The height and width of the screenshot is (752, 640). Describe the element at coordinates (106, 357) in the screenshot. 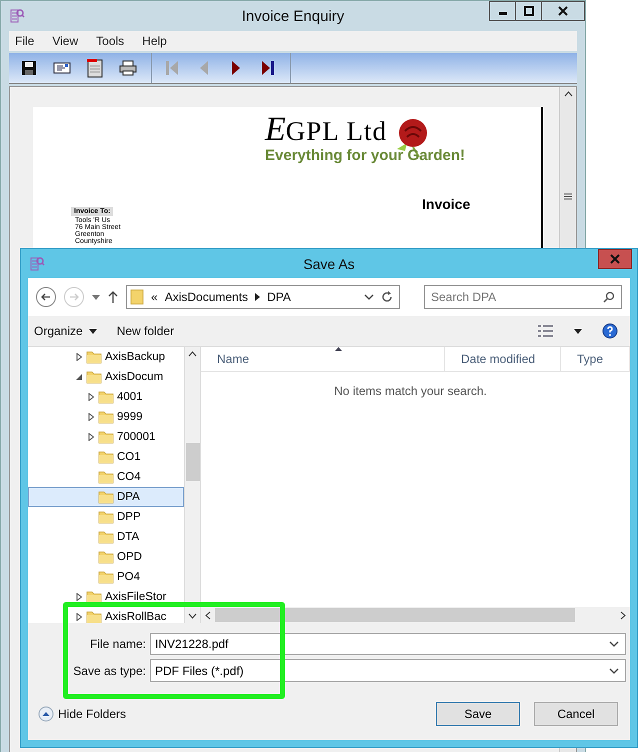

I see `tree-item: AxisBackup` at that location.